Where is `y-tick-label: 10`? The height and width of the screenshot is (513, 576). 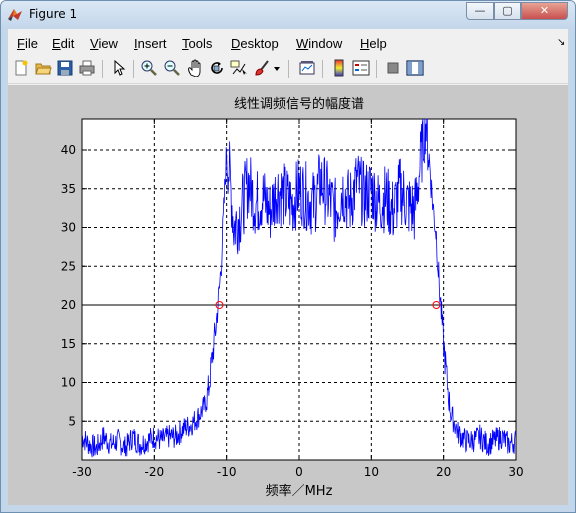 y-tick-label: 10 is located at coordinates (68, 383).